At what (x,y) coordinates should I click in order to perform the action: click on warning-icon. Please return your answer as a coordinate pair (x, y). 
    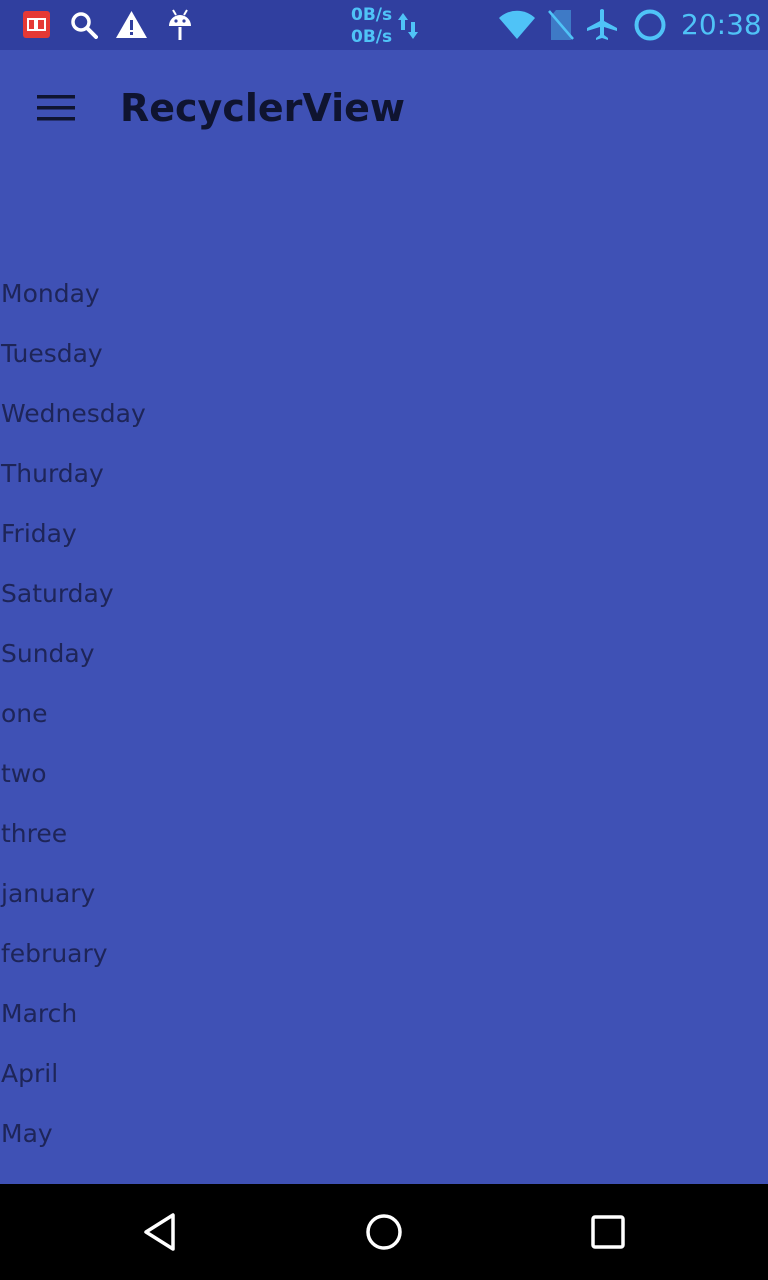
    Looking at the image, I should click on (131, 24).